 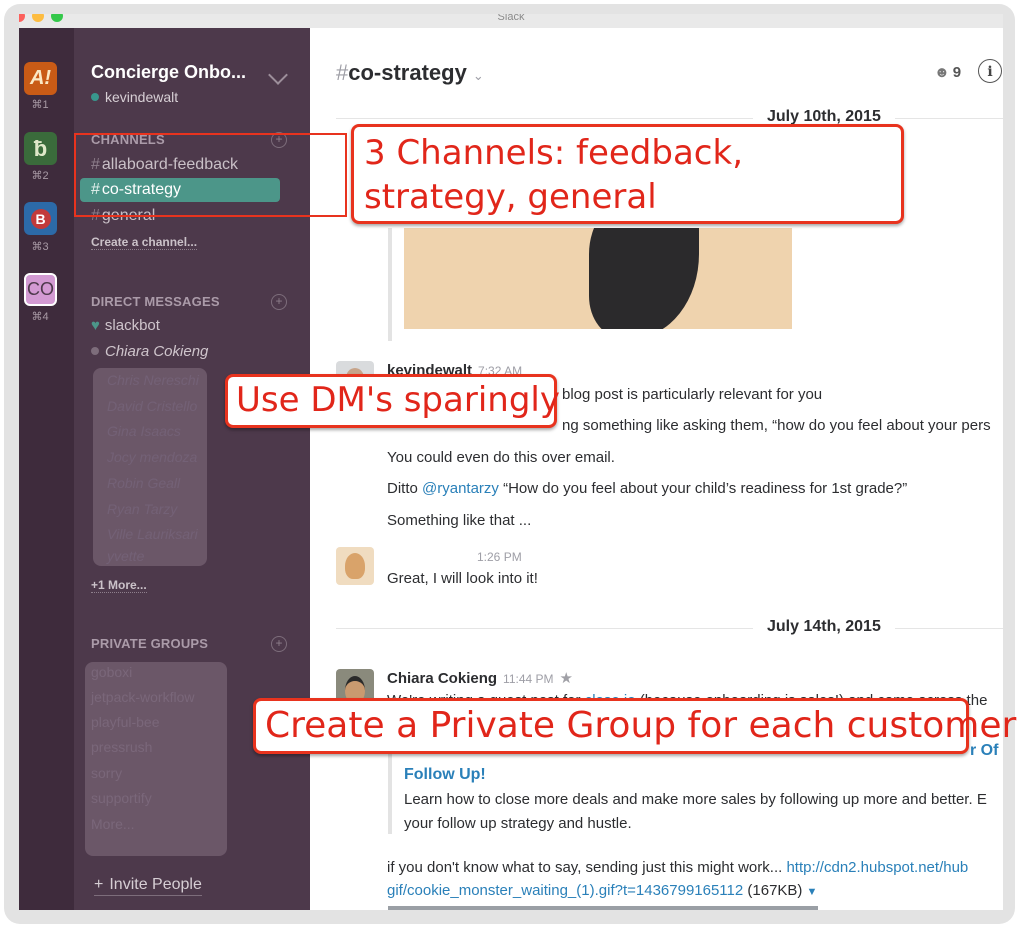 I want to click on add-dm-icon: +, so click(x=279, y=302).